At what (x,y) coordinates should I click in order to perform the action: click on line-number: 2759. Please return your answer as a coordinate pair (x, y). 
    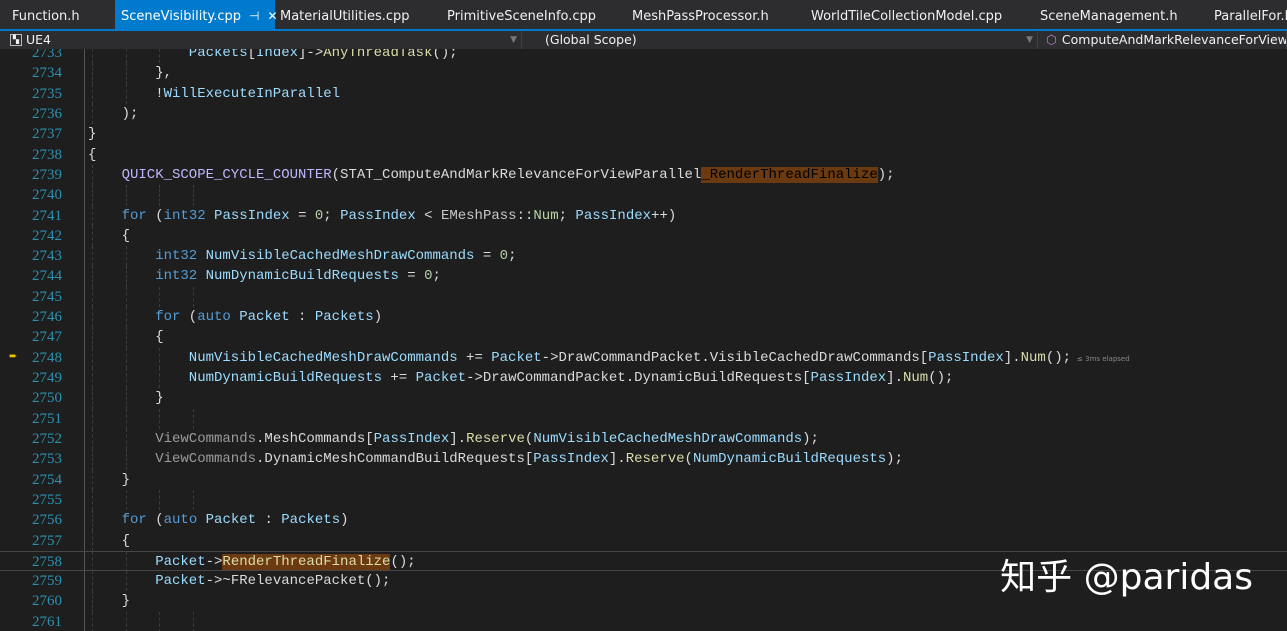
    Looking at the image, I should click on (47, 581).